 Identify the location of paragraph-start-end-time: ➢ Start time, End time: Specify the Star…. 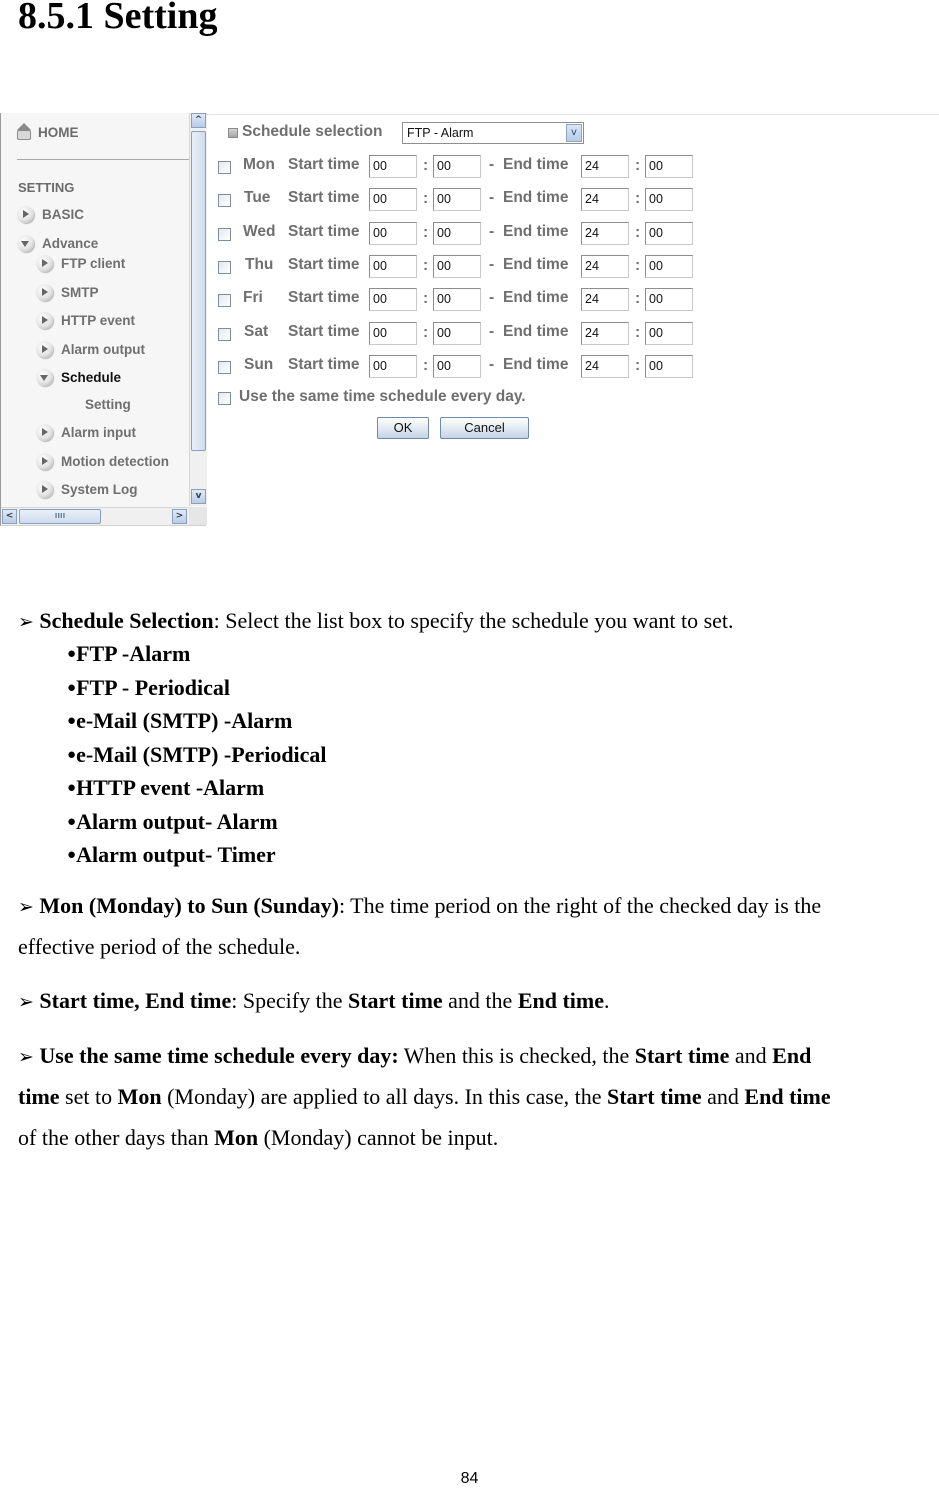
(314, 1001).